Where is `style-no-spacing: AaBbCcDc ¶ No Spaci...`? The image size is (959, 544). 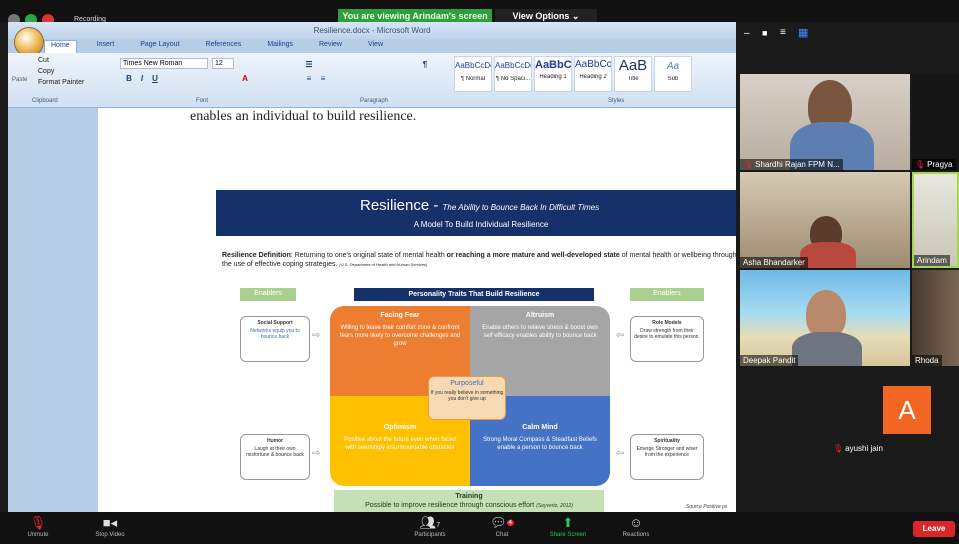
style-no-spacing: AaBbCcDc ¶ No Spaci... is located at coordinates (513, 74).